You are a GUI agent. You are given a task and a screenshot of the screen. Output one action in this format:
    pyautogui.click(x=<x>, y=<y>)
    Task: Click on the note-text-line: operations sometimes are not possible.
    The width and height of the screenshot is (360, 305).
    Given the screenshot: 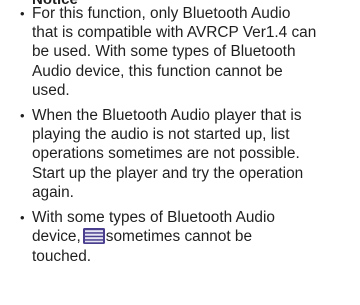 What is the action you would take?
    pyautogui.click(x=166, y=154)
    